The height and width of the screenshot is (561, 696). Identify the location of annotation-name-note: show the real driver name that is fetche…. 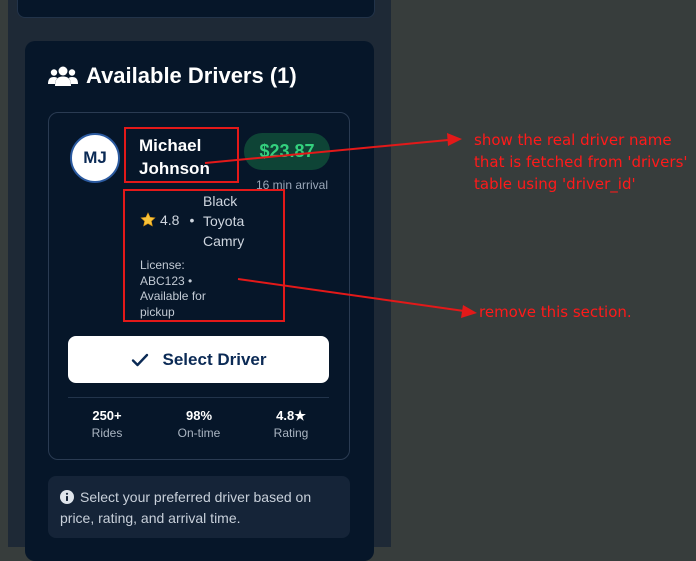
(581, 162).